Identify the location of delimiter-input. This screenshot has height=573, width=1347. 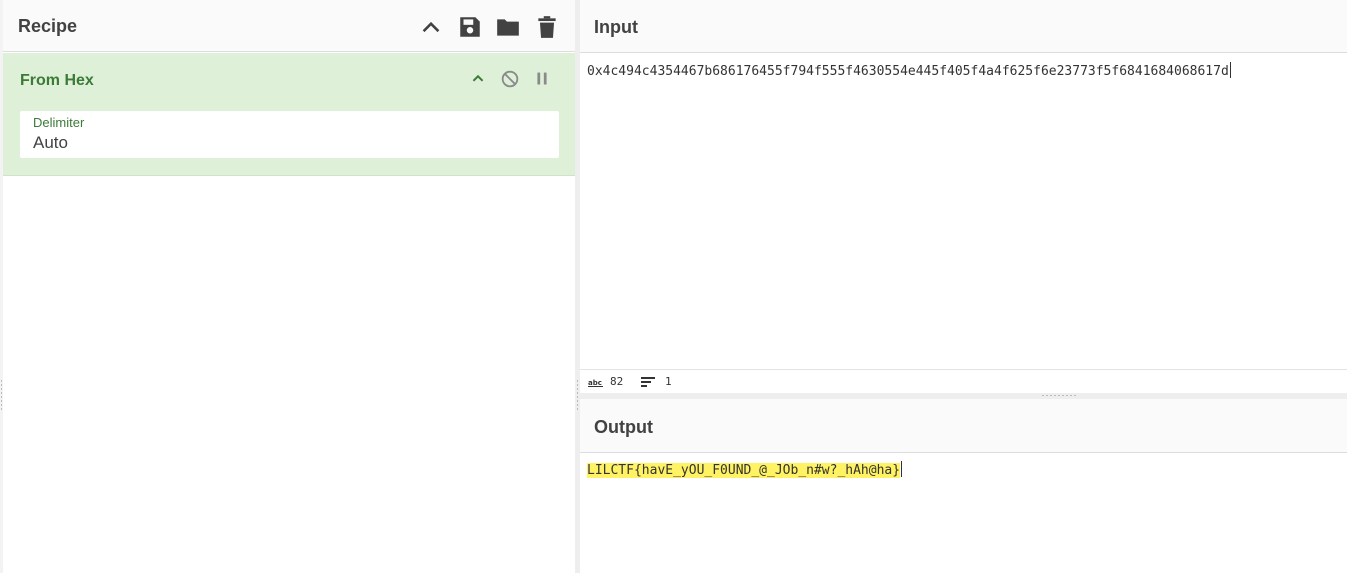
(283, 143).